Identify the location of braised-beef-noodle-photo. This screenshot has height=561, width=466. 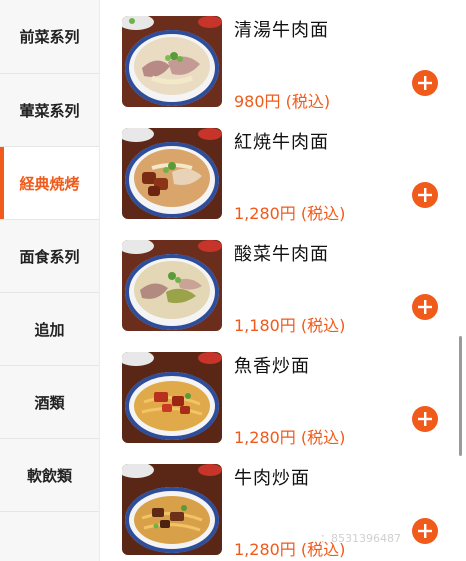
(172, 173).